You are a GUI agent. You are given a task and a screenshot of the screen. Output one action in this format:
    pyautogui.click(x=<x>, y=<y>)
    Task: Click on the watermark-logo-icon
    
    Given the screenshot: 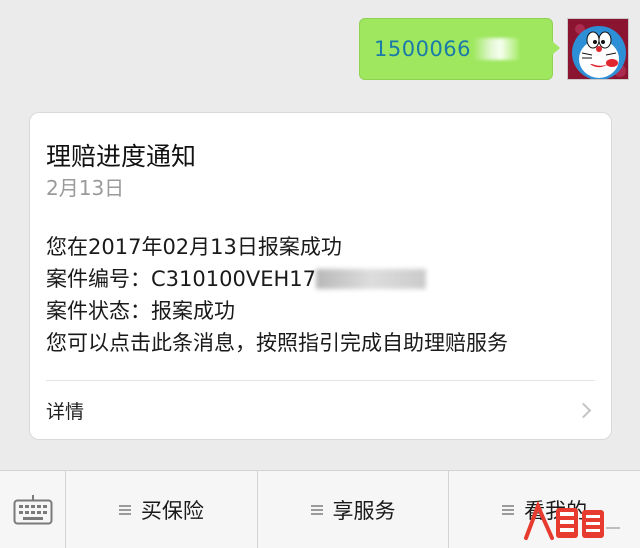 What is the action you would take?
    pyautogui.click(x=572, y=520)
    